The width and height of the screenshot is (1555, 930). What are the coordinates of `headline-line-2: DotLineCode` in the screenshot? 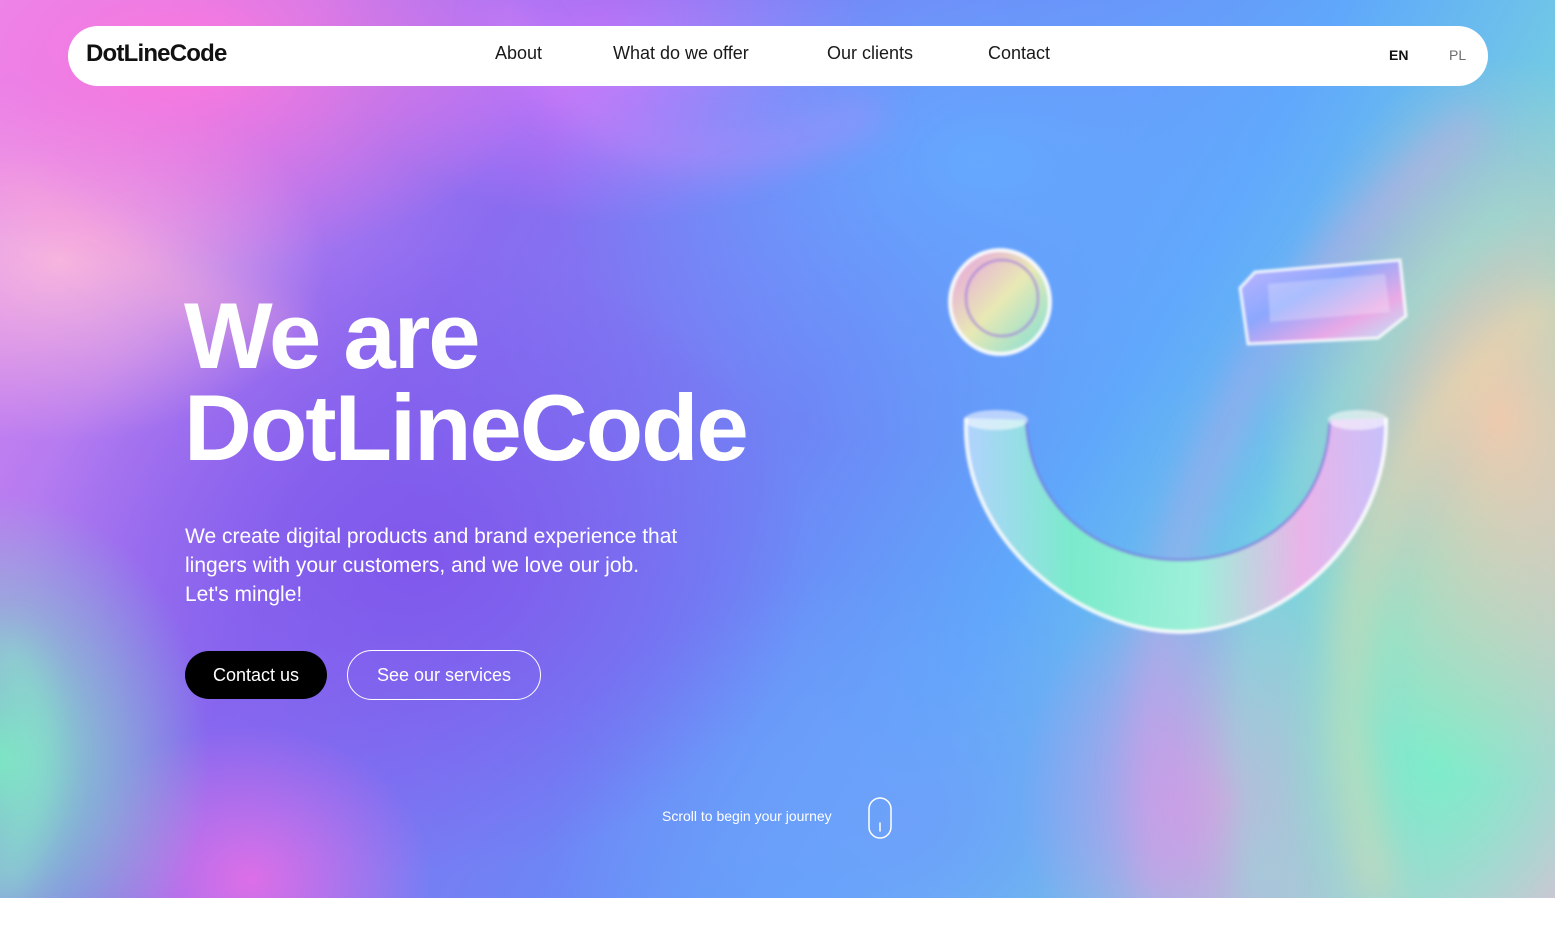 It's located at (466, 427).